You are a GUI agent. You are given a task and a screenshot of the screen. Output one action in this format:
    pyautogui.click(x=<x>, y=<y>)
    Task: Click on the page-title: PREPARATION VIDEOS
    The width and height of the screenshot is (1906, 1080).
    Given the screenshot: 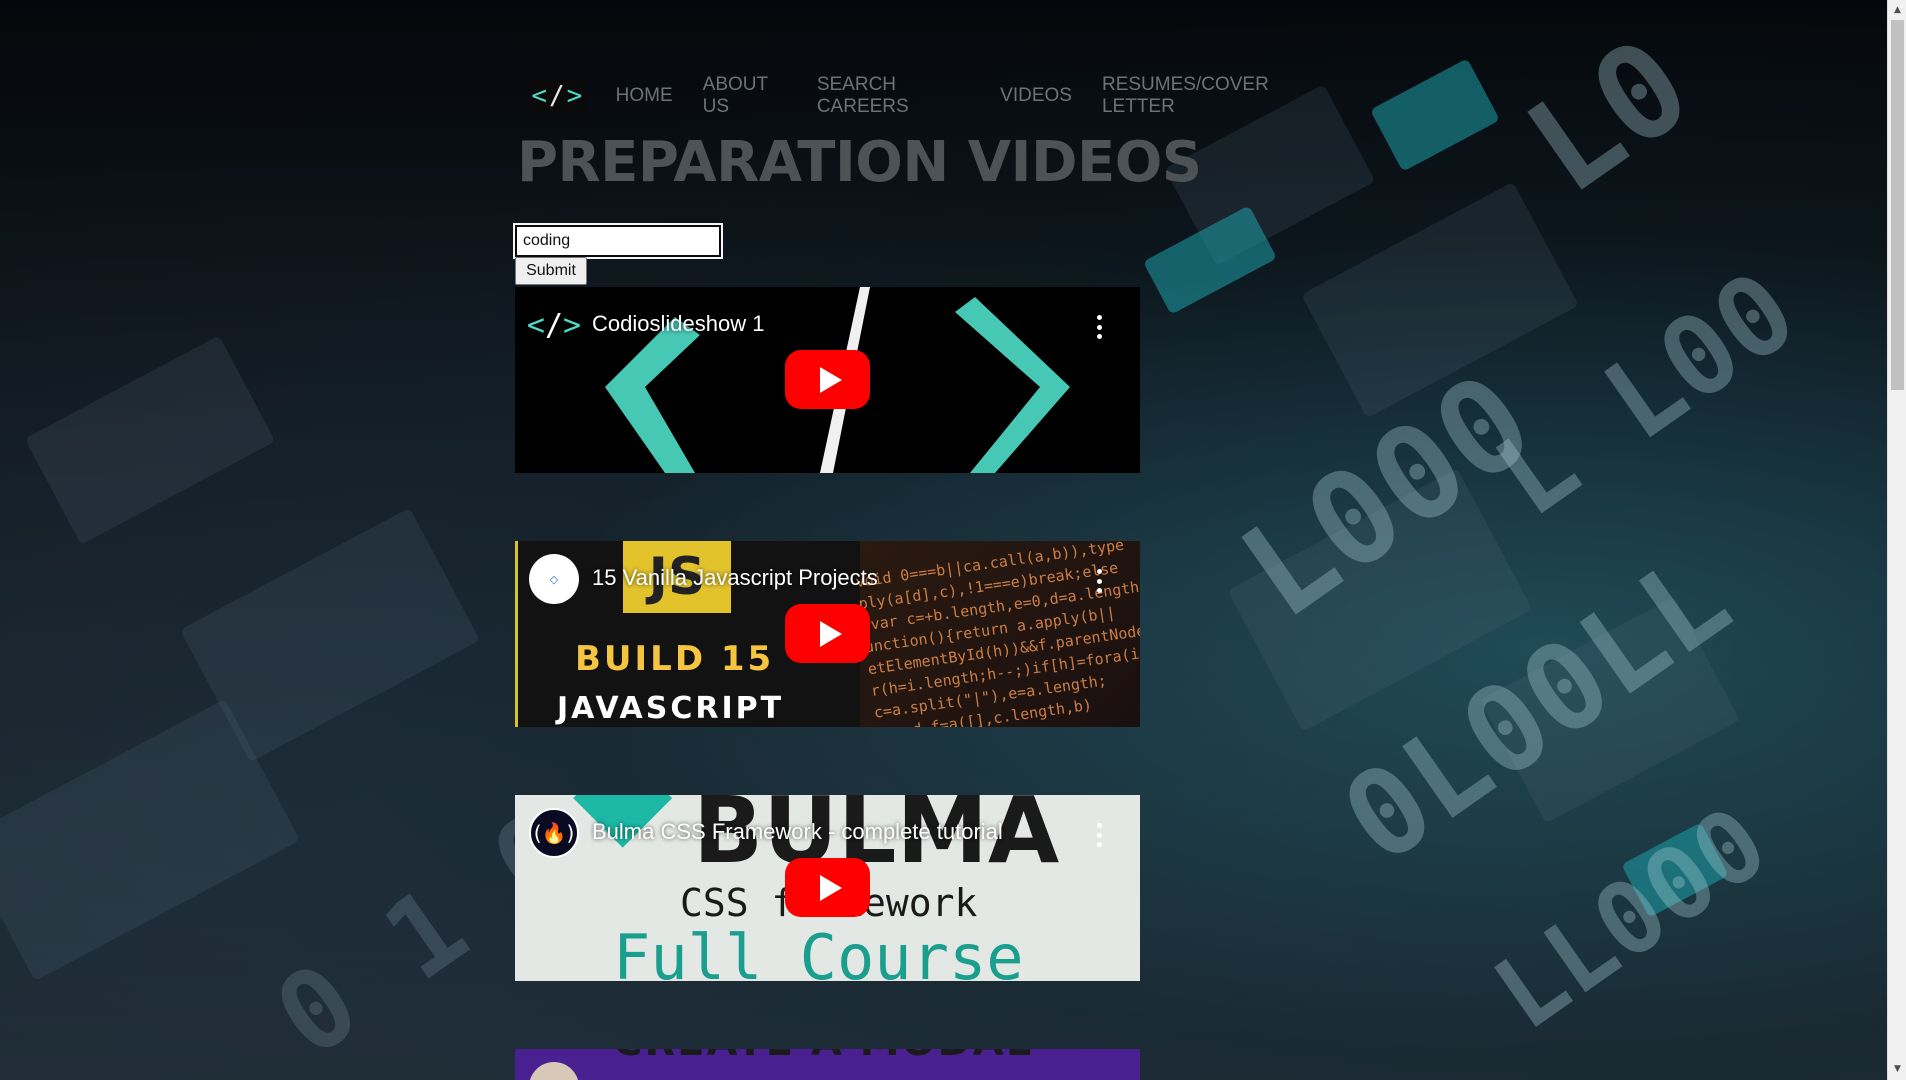 What is the action you would take?
    pyautogui.click(x=859, y=162)
    